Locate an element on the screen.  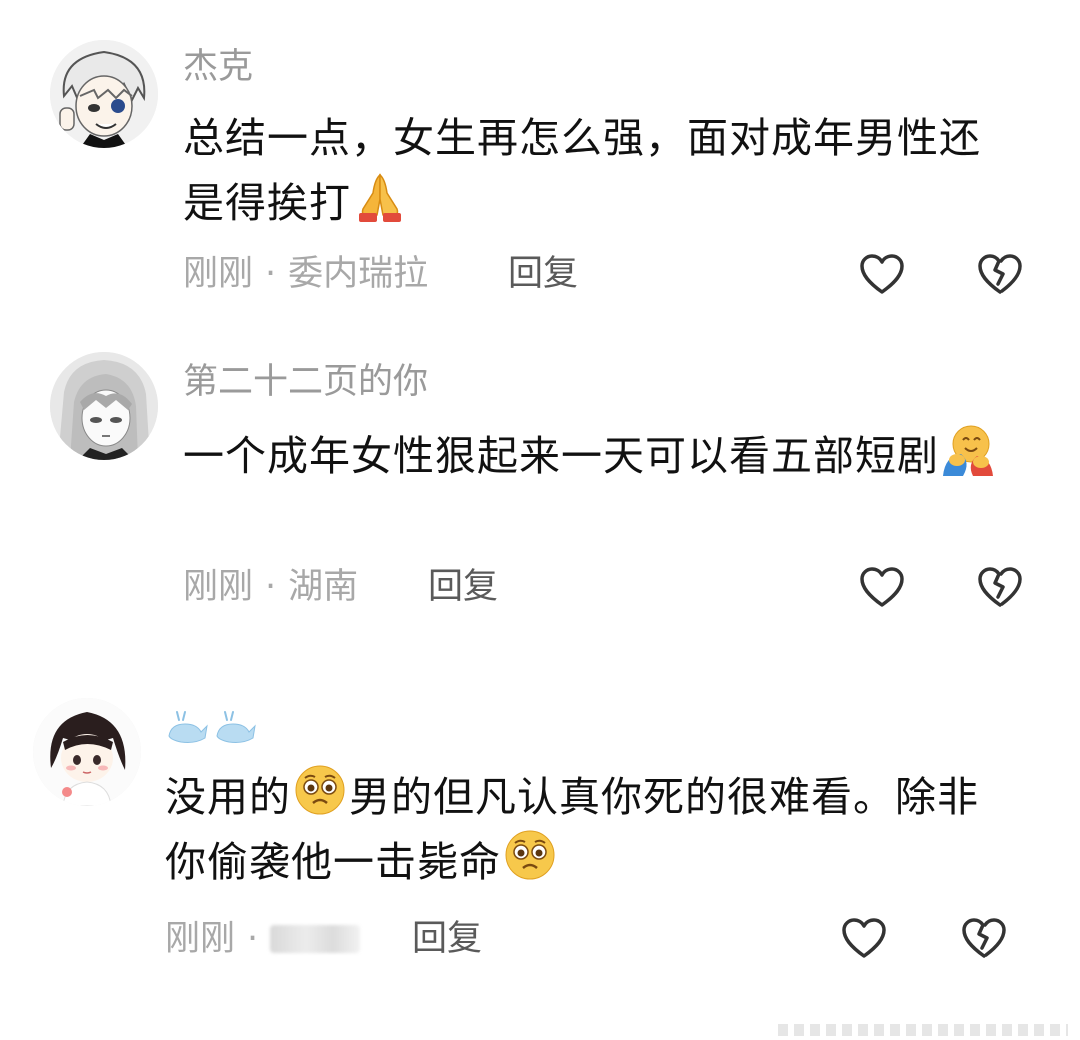
anime-girl-avatar-icon is located at coordinates (104, 406).